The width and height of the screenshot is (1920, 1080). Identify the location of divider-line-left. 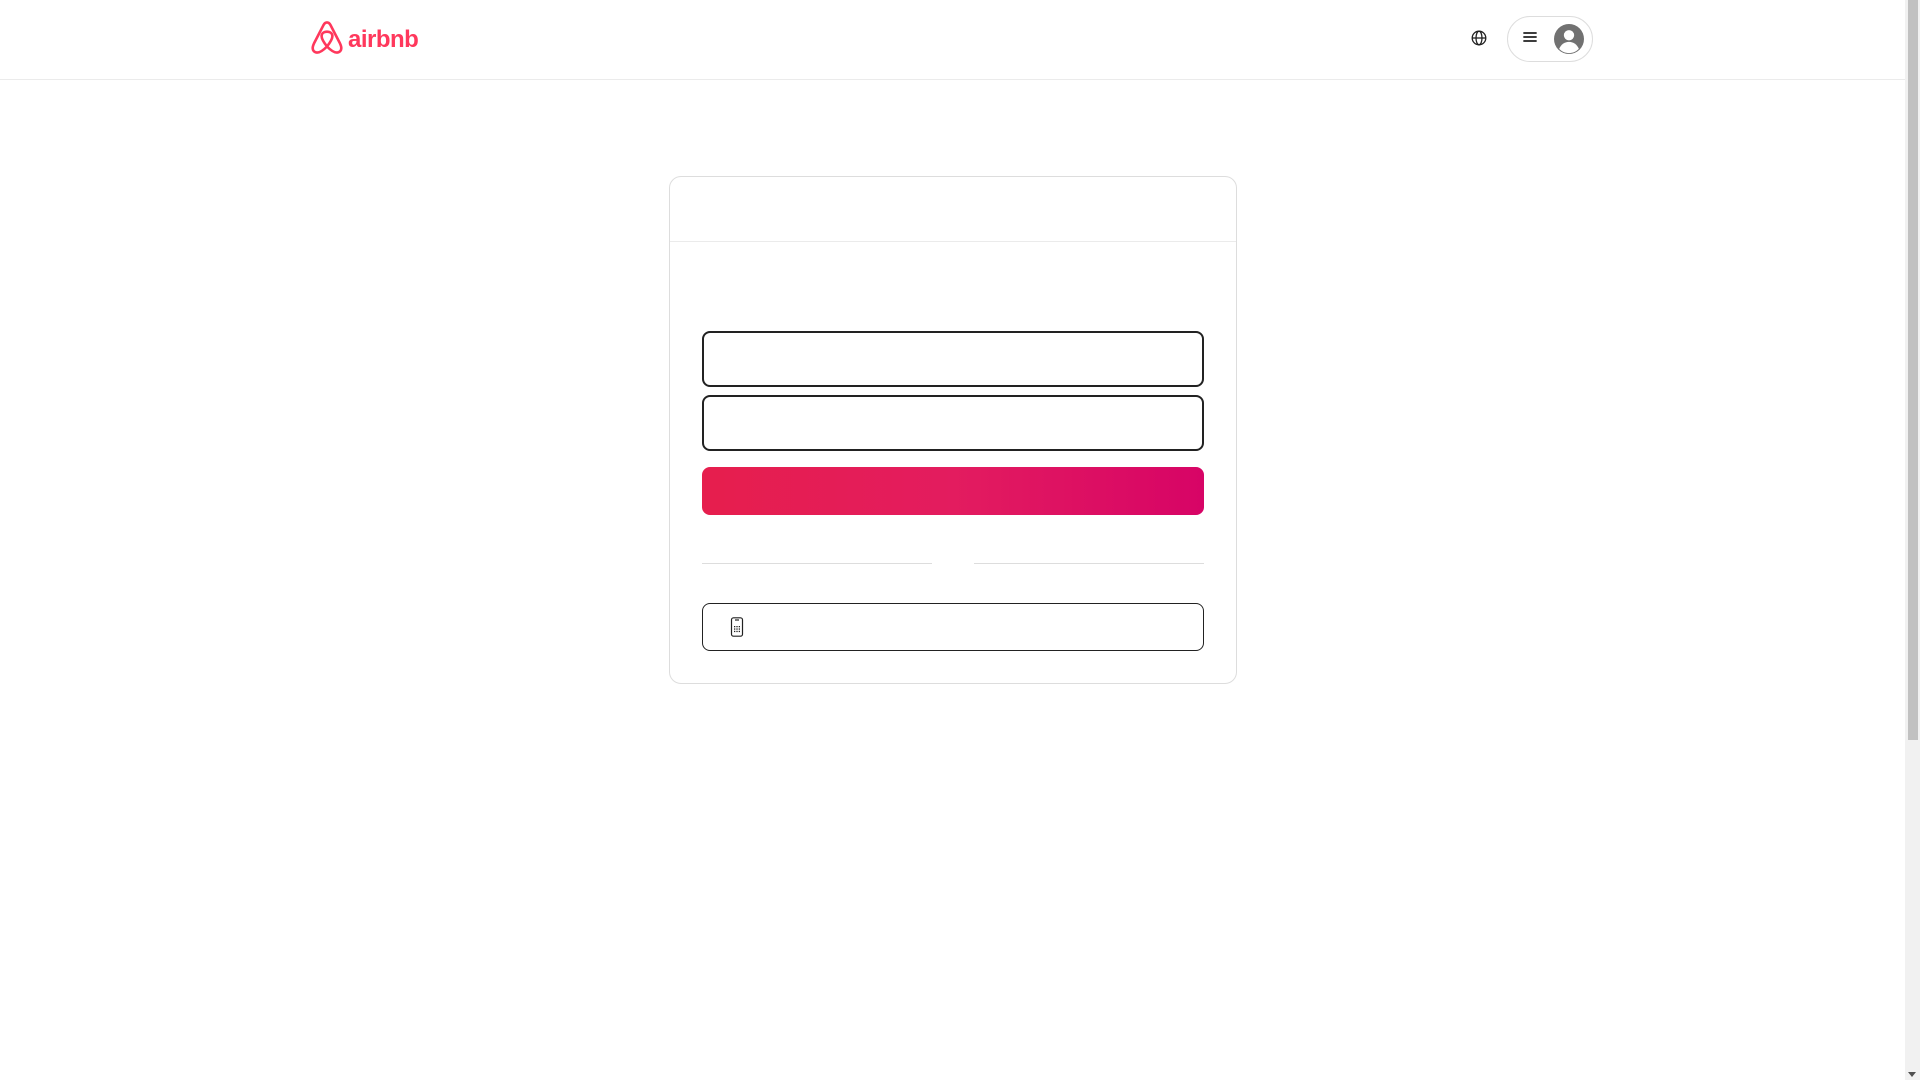
(817, 563).